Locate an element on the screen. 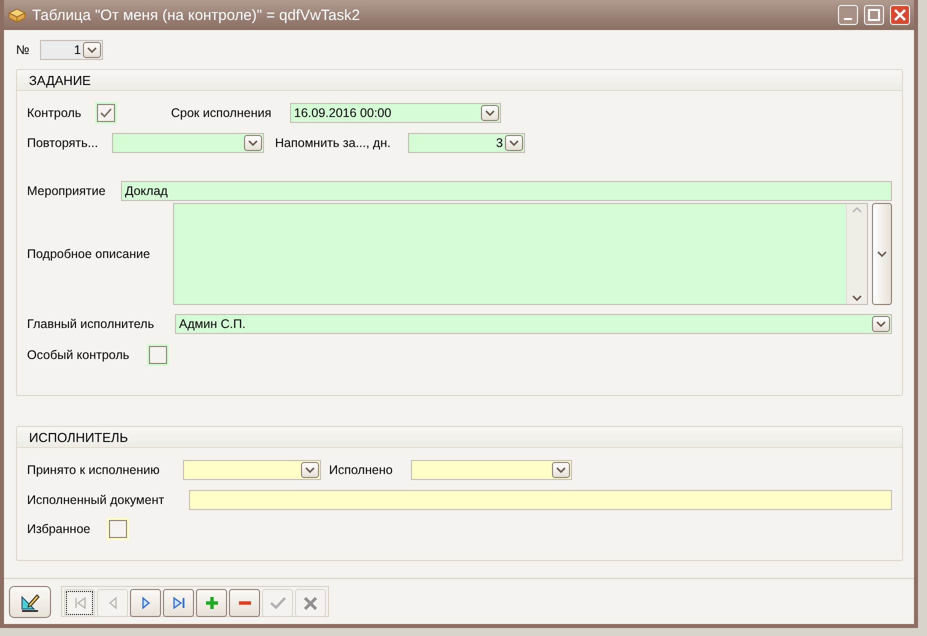 The width and height of the screenshot is (927, 636). field-label: Принято к исполнению is located at coordinates (94, 470).